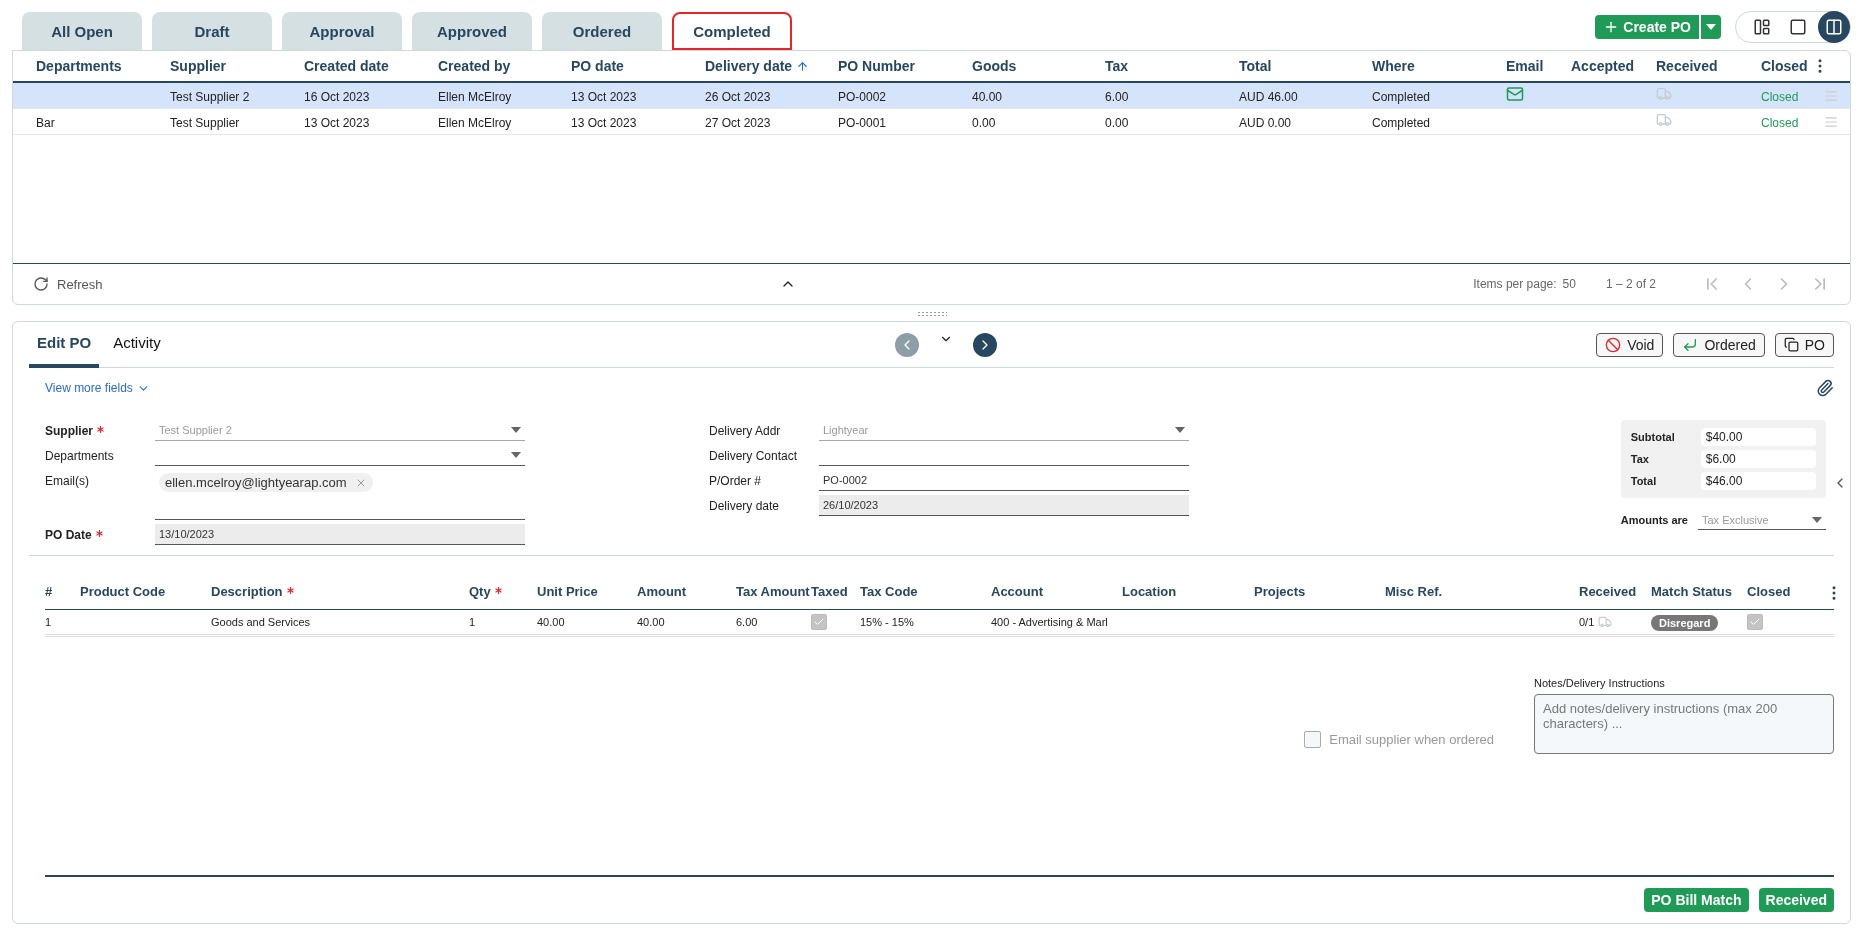  Describe the element at coordinates (753, 455) in the screenshot. I see `field-label: Delivery Contact` at that location.